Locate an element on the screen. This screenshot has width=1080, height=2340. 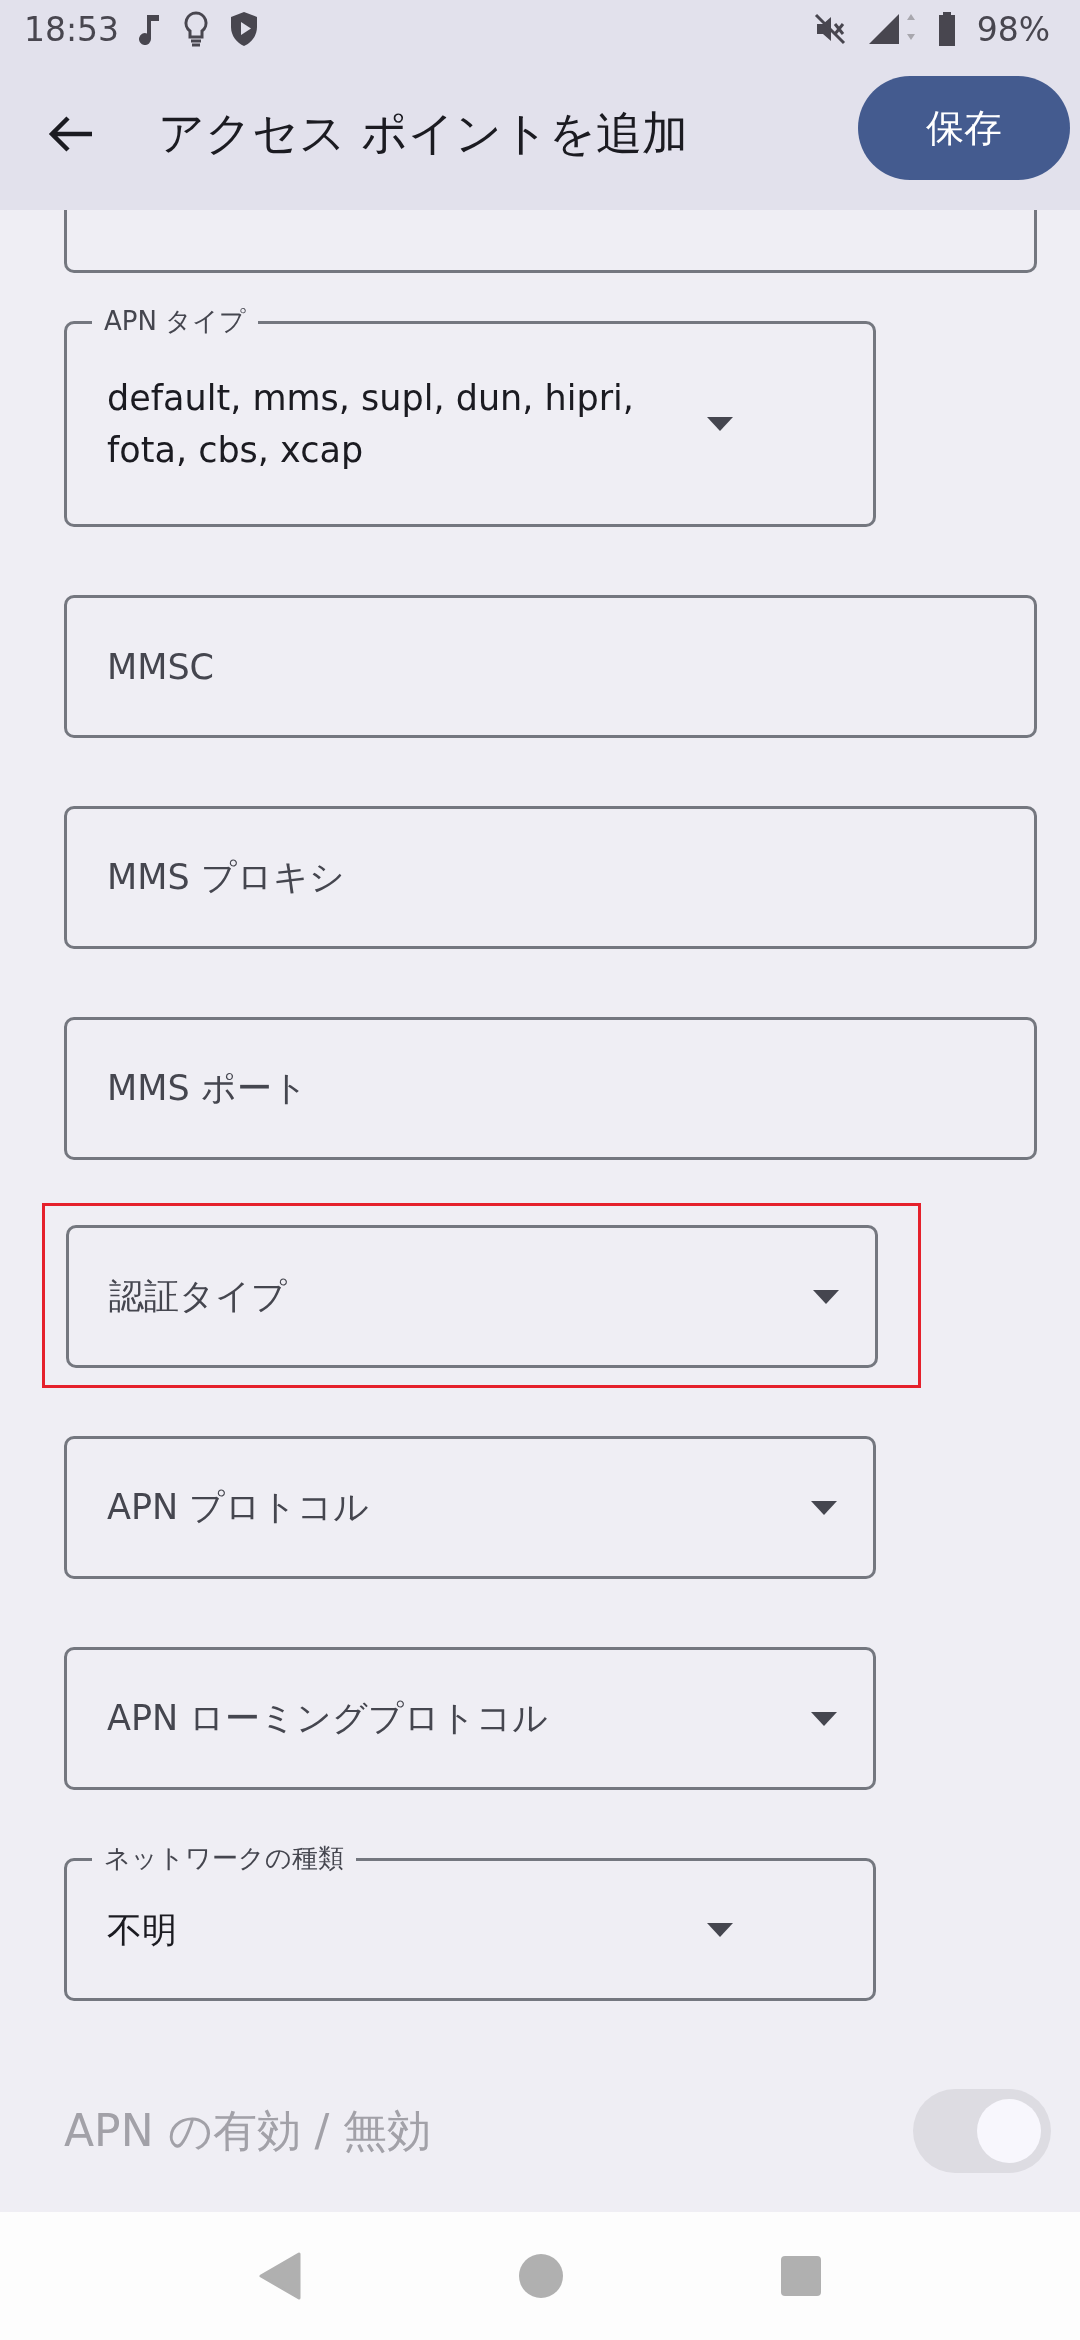
back-arrow-icon is located at coordinates (71, 134).